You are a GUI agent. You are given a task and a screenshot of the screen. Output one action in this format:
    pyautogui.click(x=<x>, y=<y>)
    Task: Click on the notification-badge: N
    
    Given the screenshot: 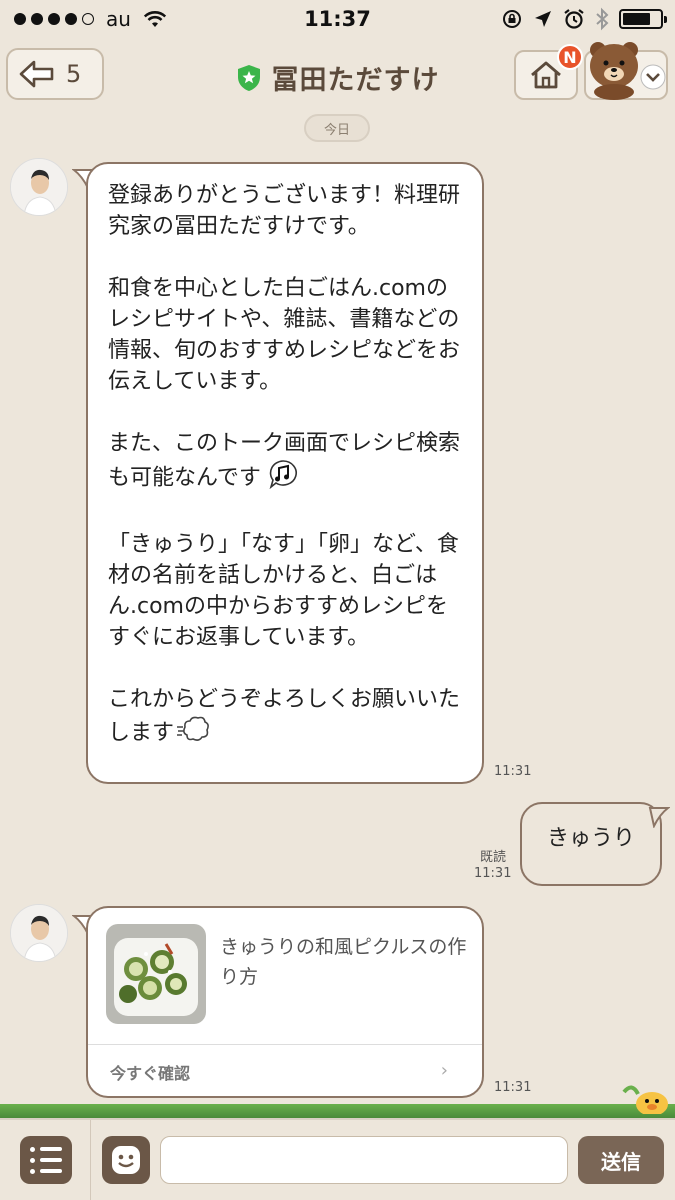 What is the action you would take?
    pyautogui.click(x=570, y=57)
    